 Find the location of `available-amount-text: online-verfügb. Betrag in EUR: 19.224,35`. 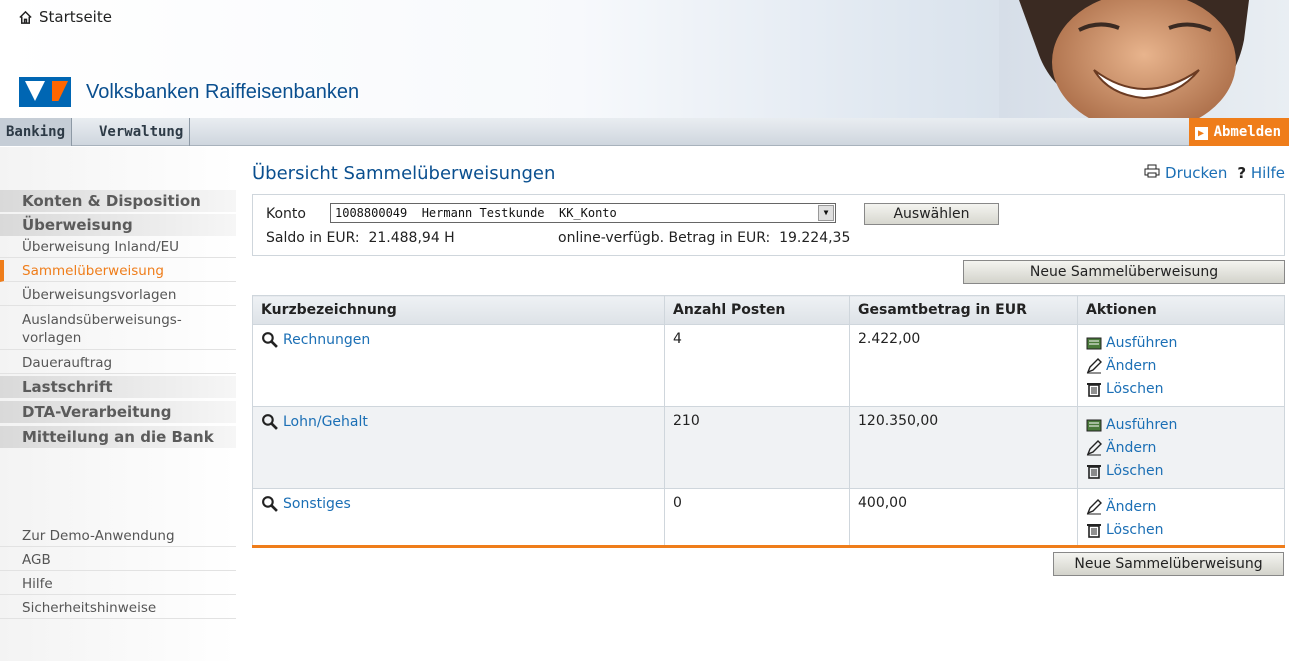

available-amount-text: online-verfügb. Betrag in EUR: 19.224,35 is located at coordinates (704, 238).